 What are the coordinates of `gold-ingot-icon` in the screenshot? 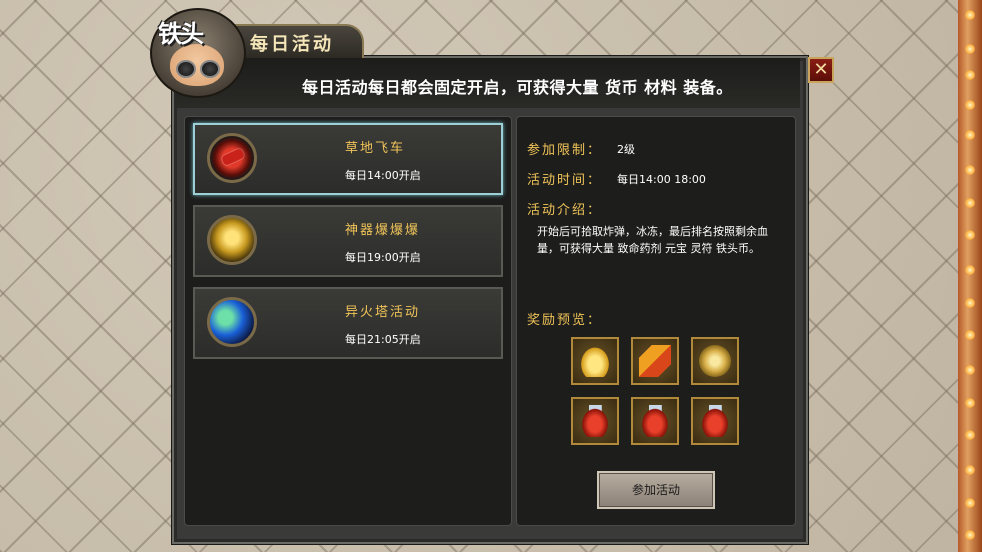 It's located at (595, 361).